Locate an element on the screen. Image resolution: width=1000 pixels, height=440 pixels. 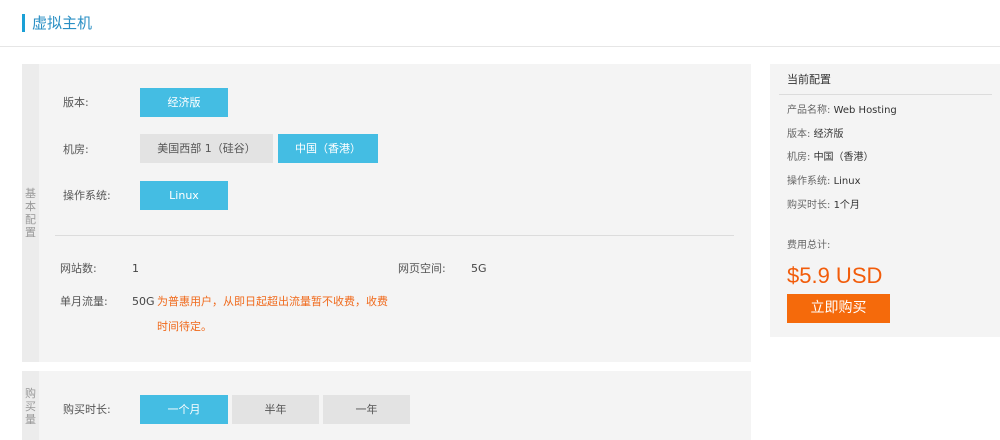
basic-config-label-char: 置 is located at coordinates (30, 232).